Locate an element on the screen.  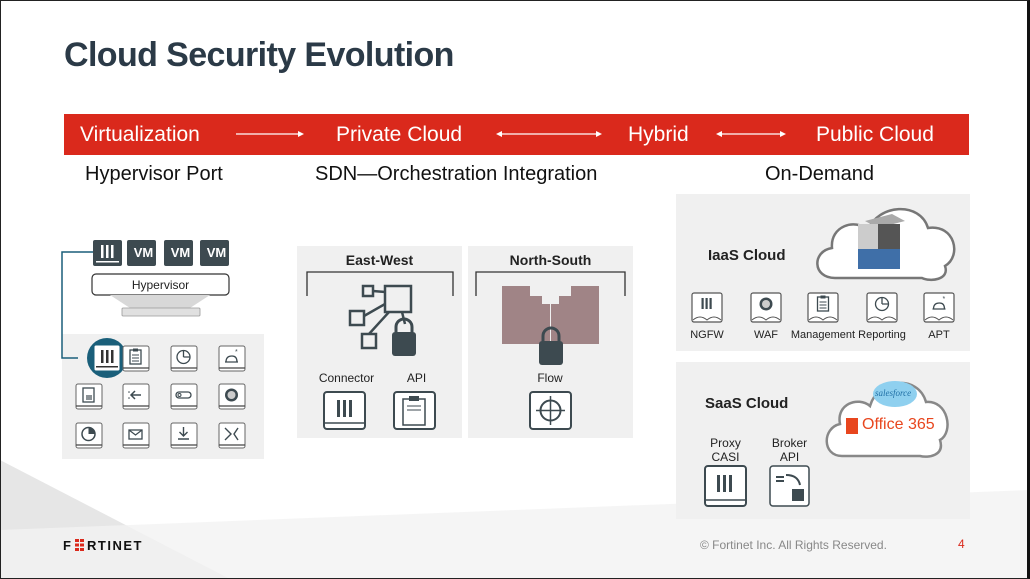
api-label: API is located at coordinates (416, 378).